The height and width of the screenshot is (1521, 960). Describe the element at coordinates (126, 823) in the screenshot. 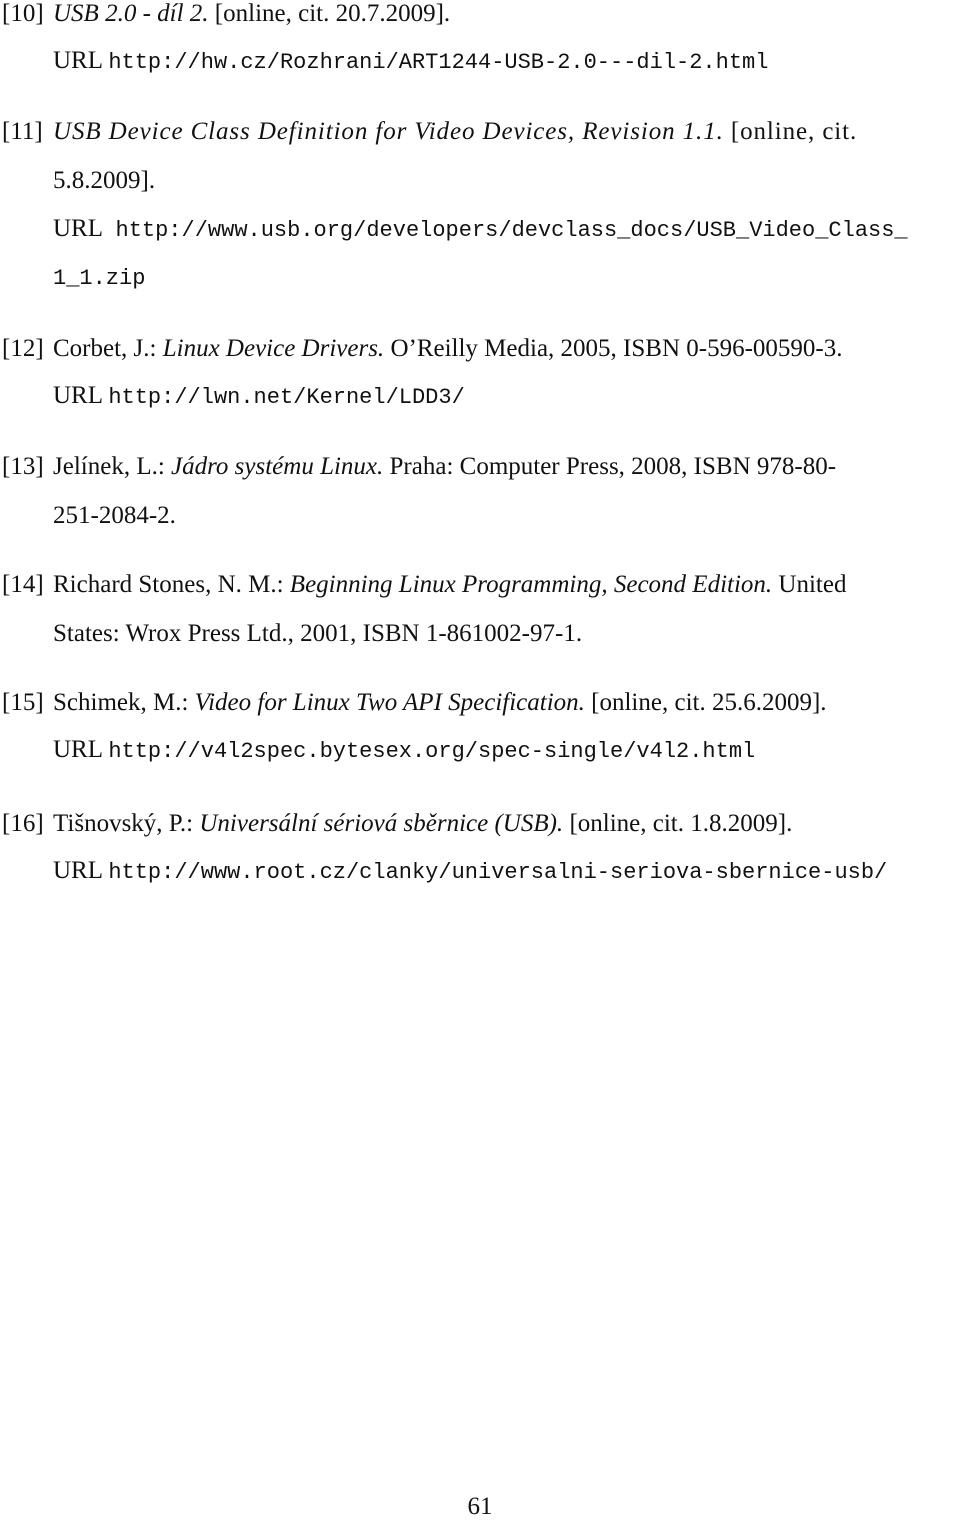

I see `reference-author: Tišnovský, P.:` at that location.